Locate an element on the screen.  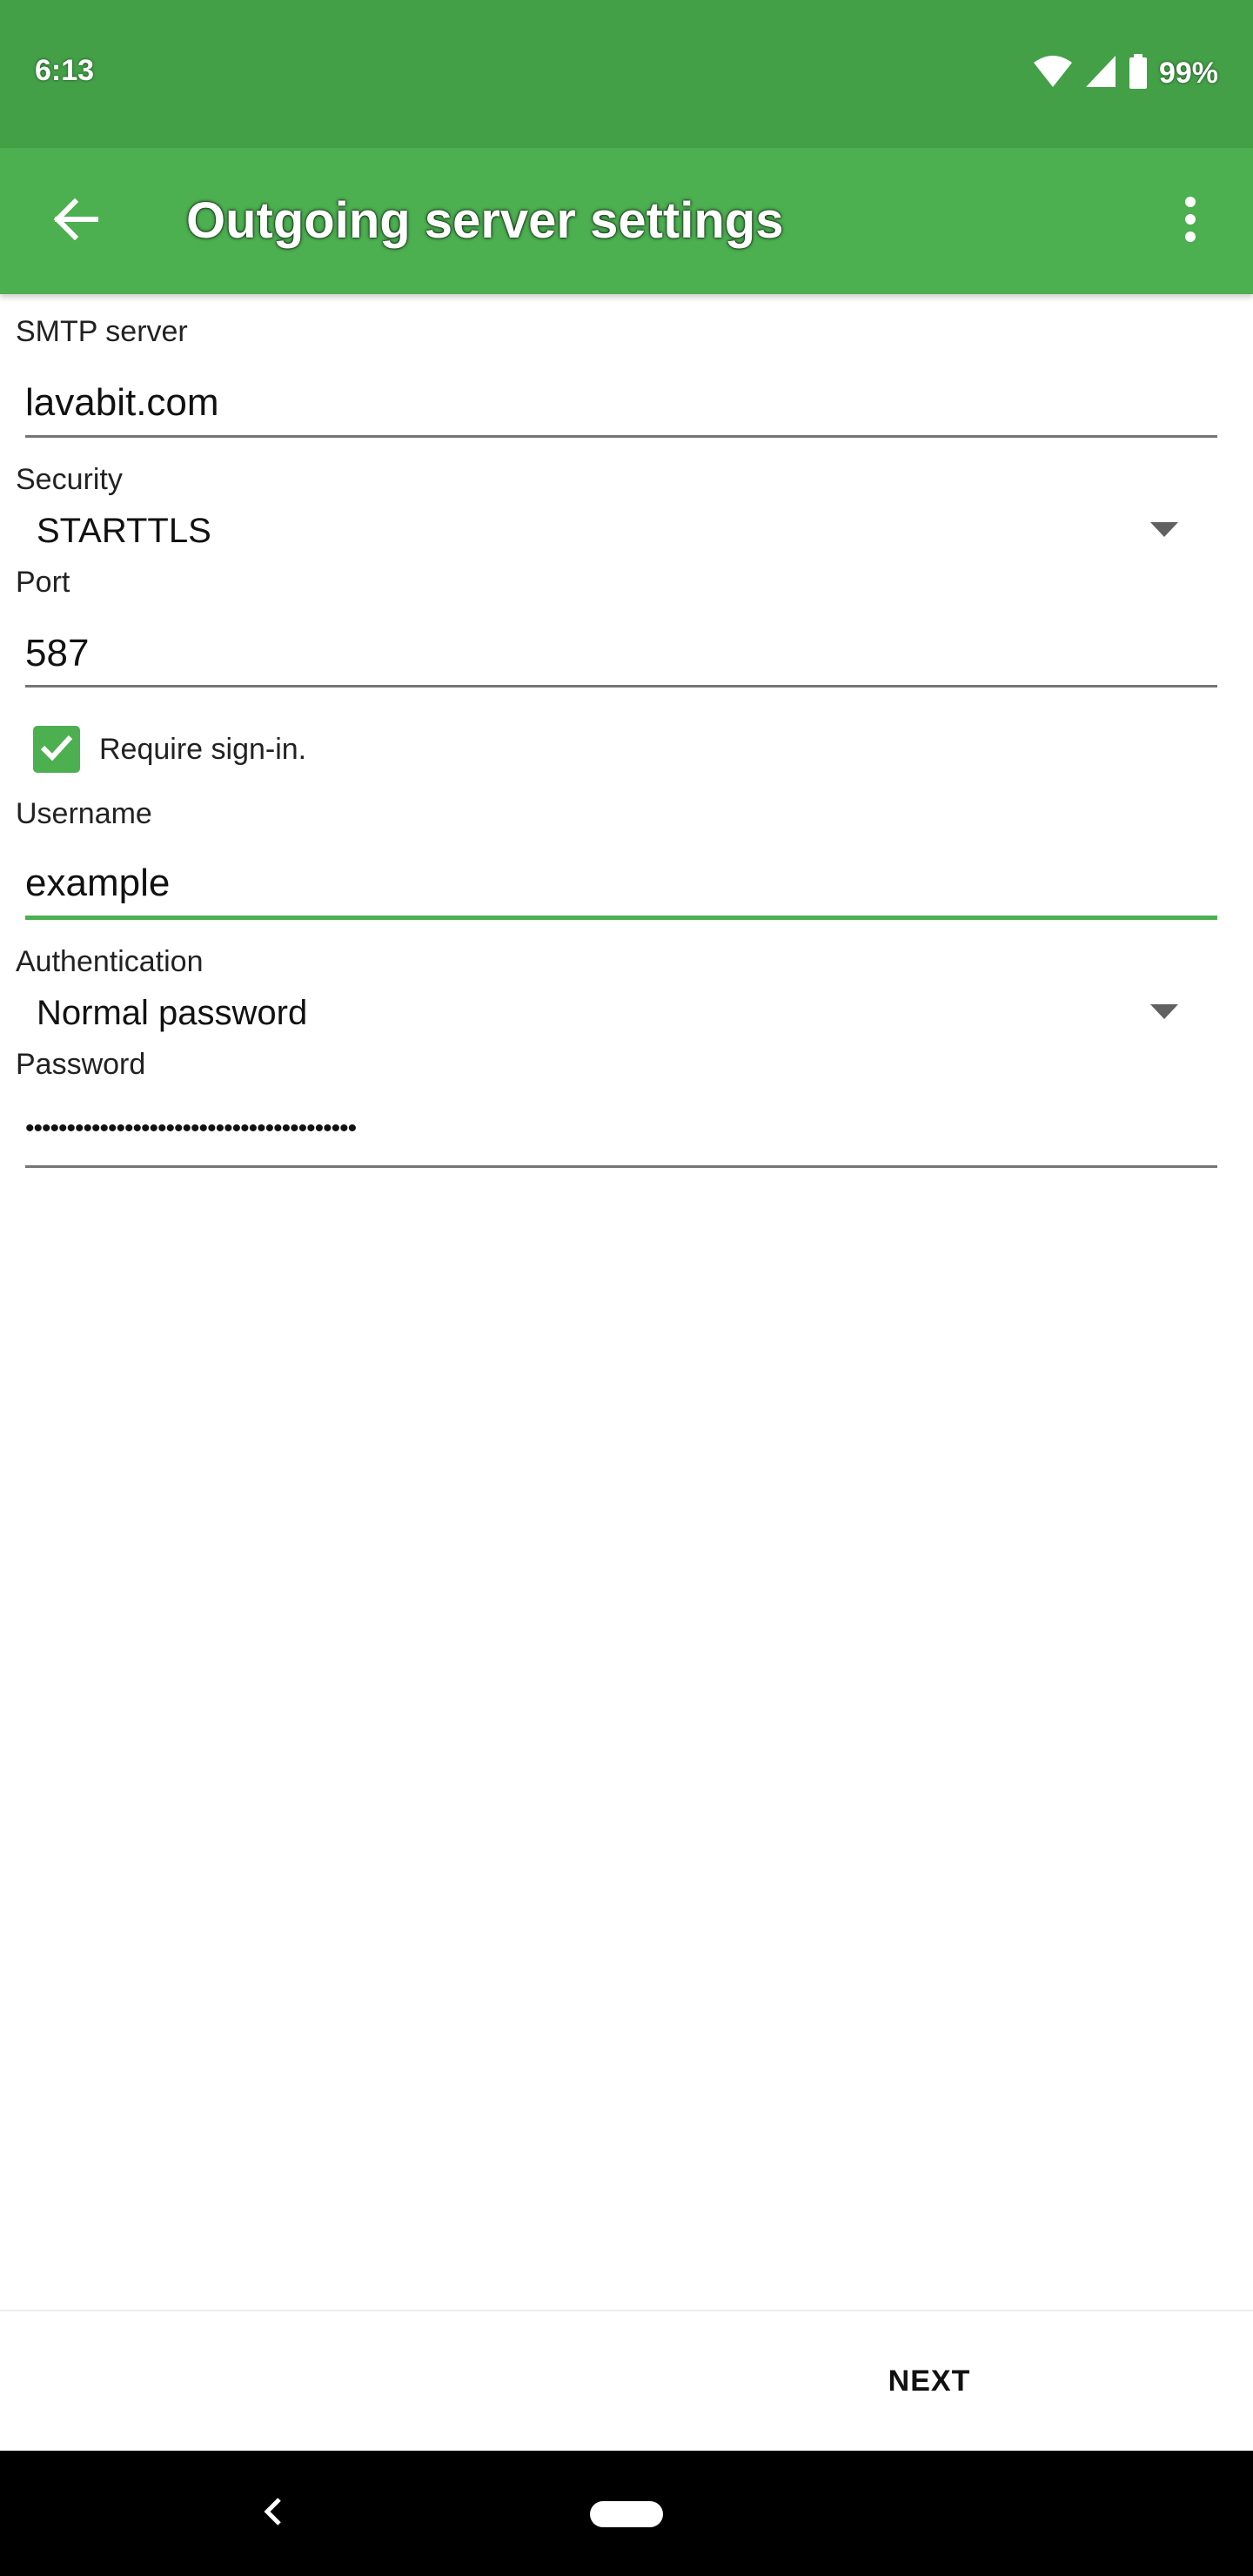
chevron-left-icon is located at coordinates (273, 2513).